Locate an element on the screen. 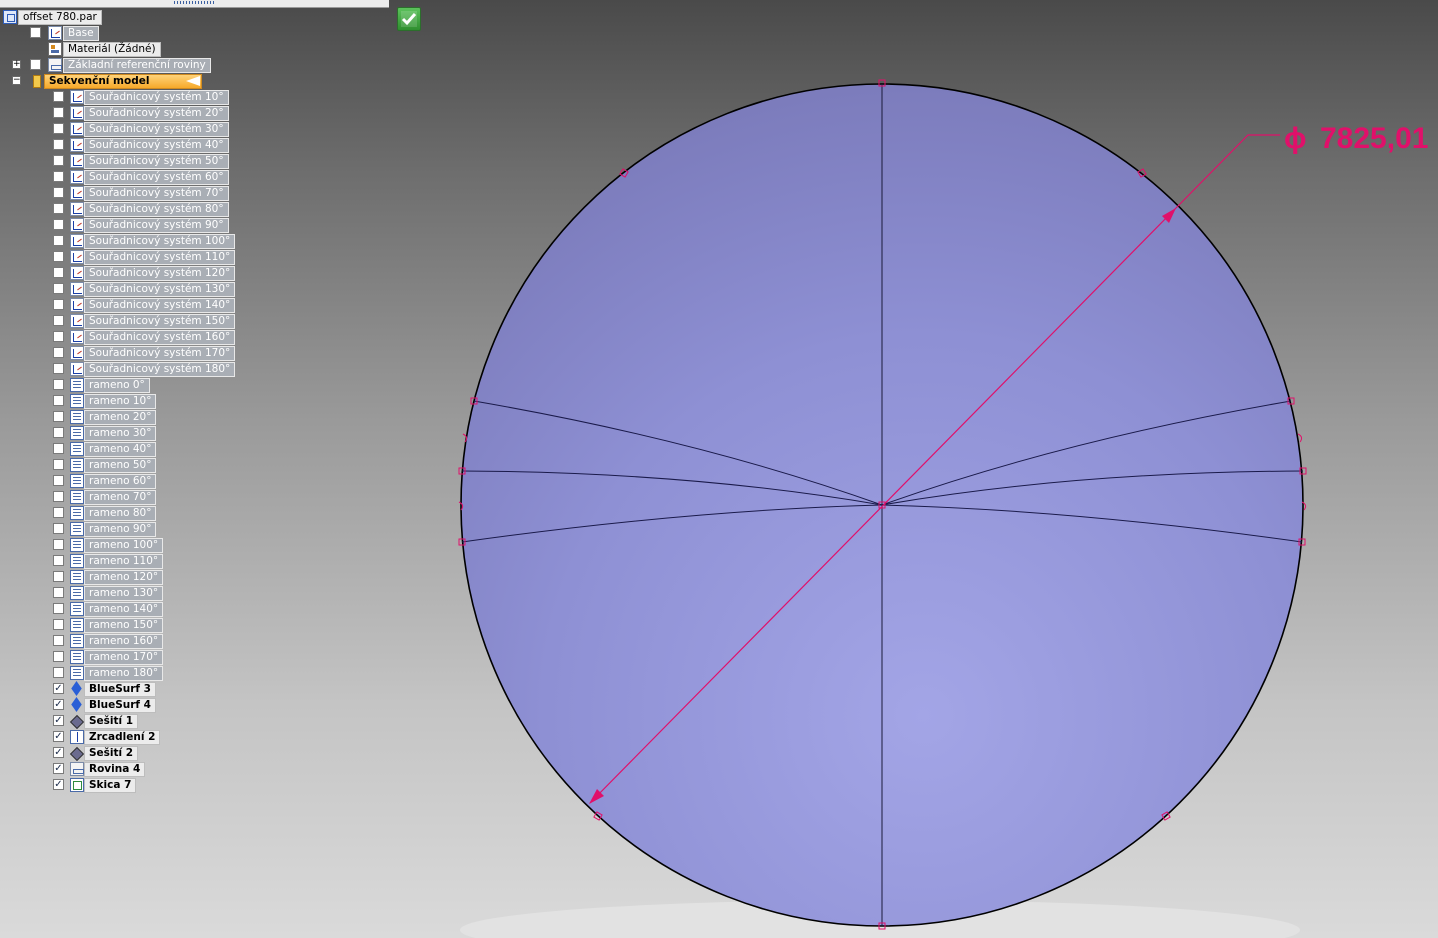 Image resolution: width=1438 pixels, height=938 pixels. stitch-icon is located at coordinates (77, 721).